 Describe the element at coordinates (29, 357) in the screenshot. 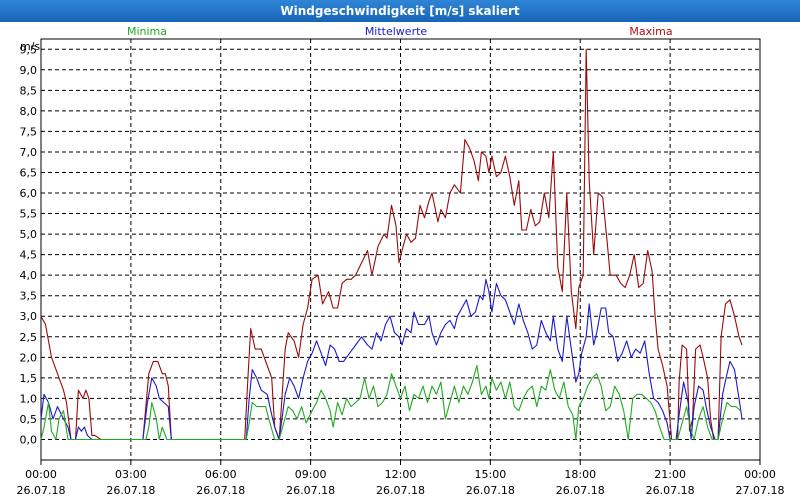

I see `y-tick-label: 2,0` at that location.